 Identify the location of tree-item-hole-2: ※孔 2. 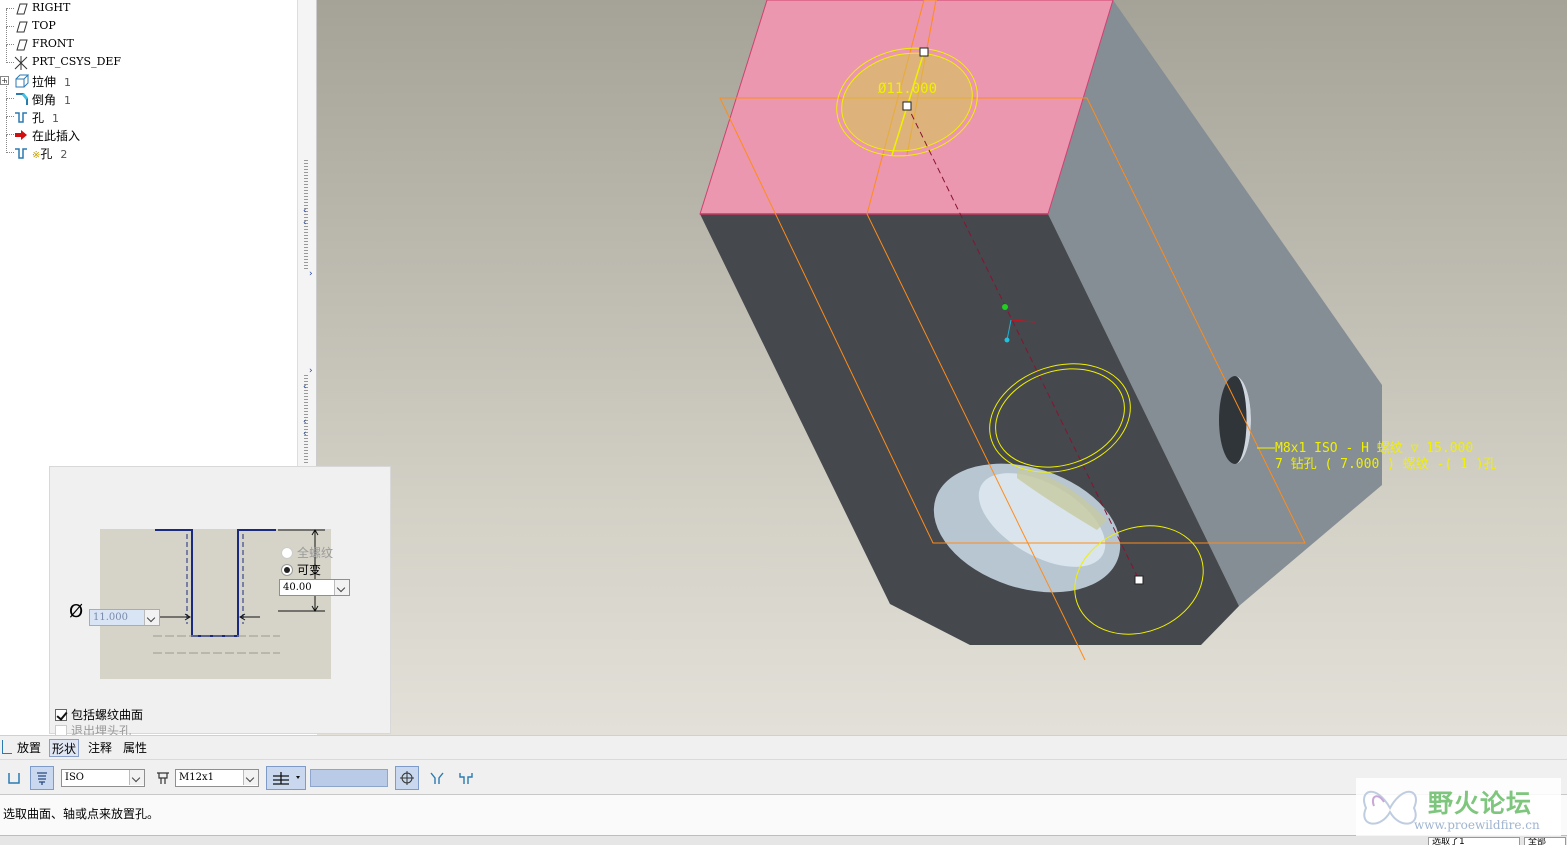
(145, 148).